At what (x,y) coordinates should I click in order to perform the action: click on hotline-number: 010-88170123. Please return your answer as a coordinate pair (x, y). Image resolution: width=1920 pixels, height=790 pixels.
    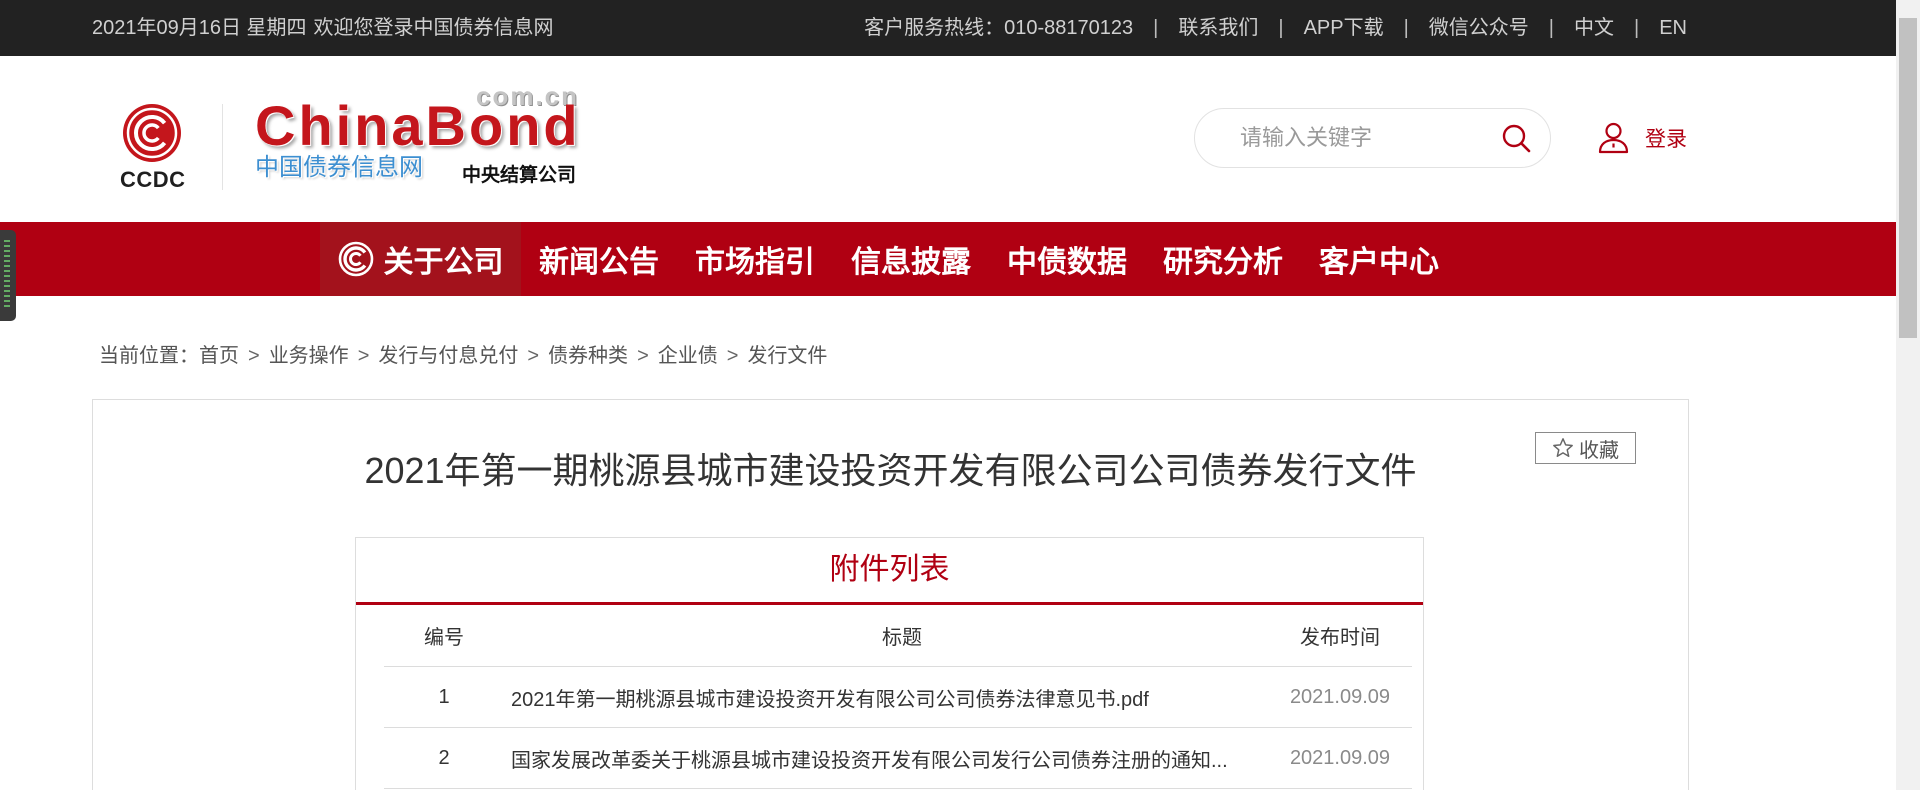
    Looking at the image, I should click on (1069, 28).